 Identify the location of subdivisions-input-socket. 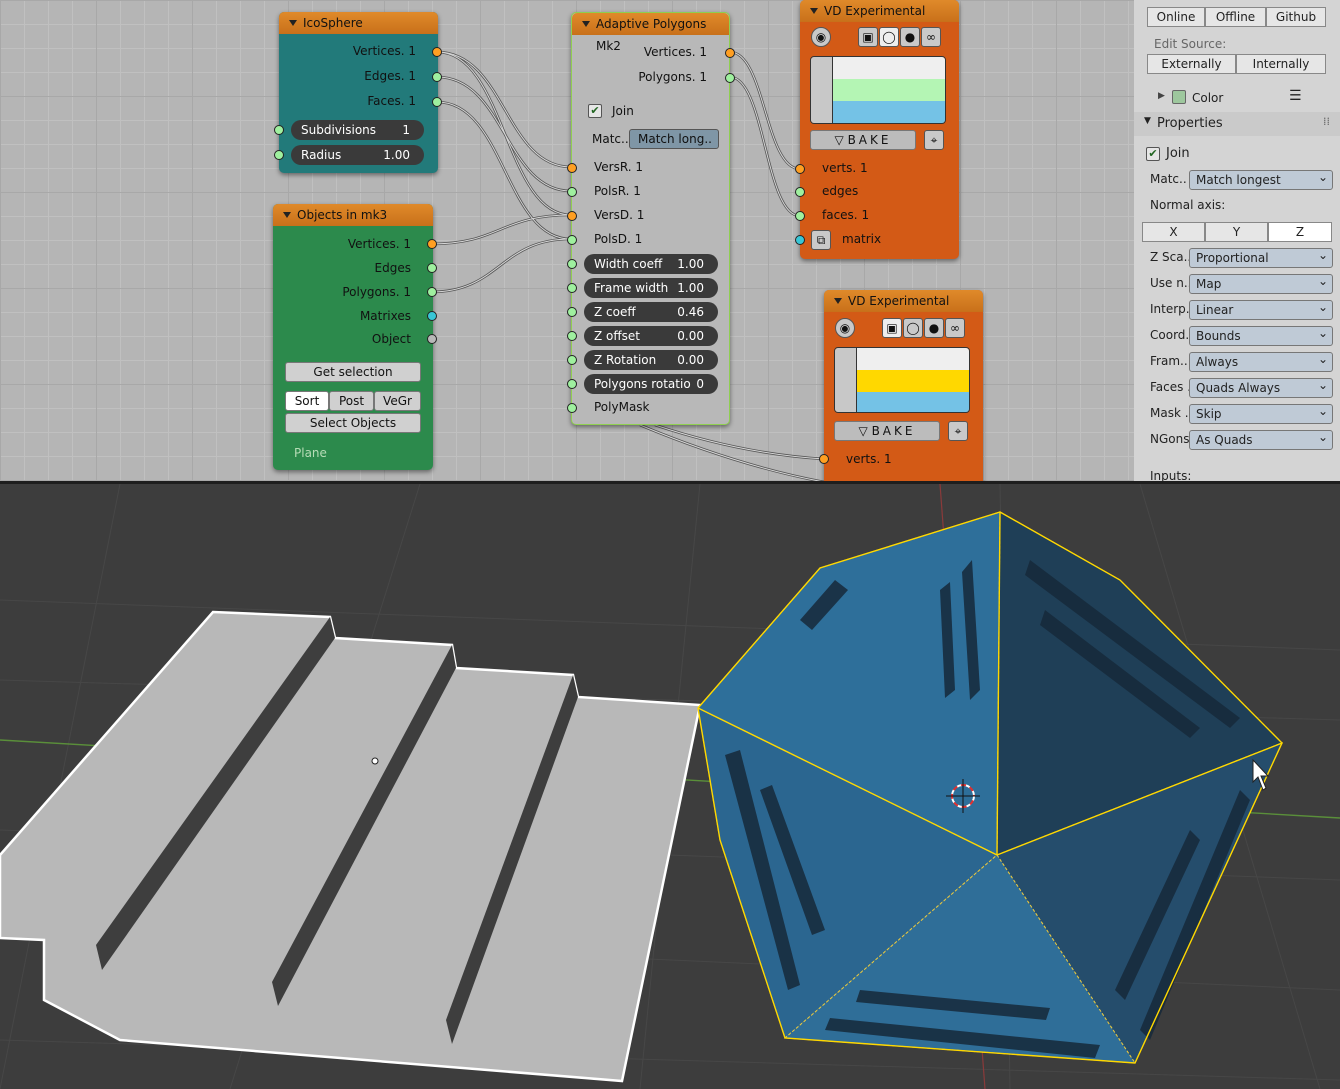
(279, 130).